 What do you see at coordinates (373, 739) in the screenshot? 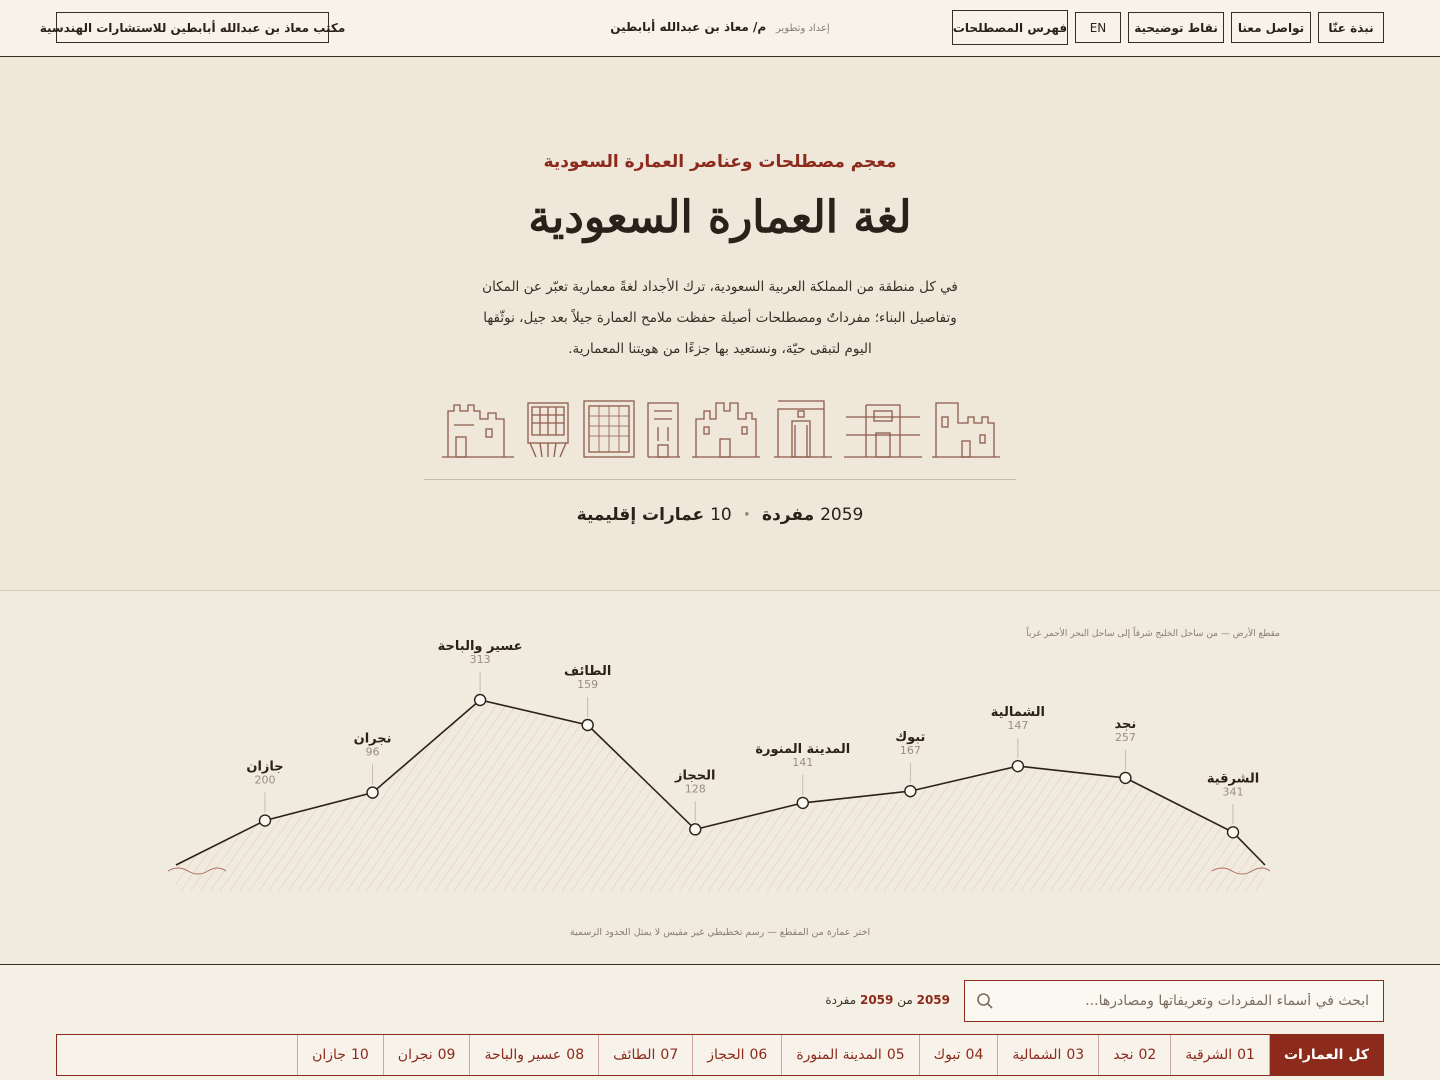
I see `region-name: نجران` at bounding box center [373, 739].